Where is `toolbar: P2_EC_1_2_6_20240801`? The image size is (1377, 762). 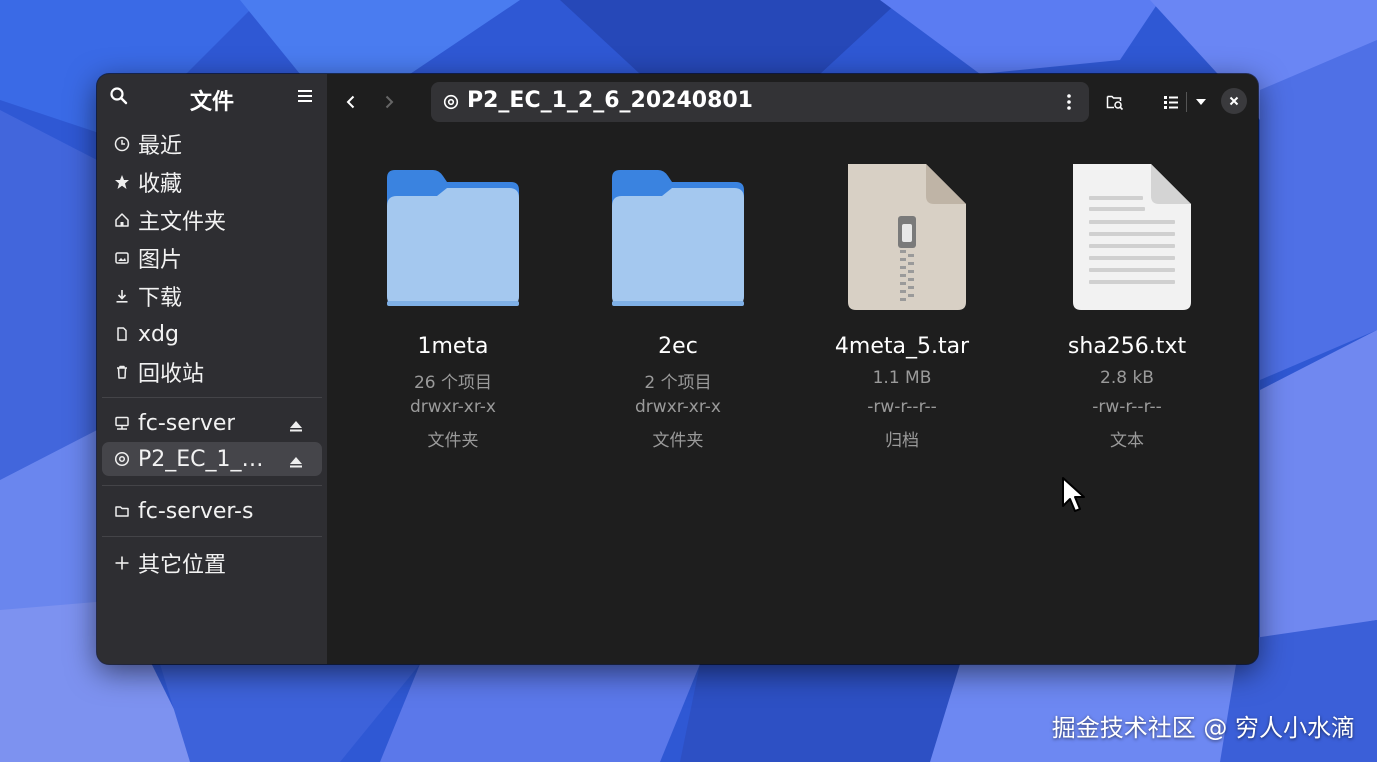
toolbar: P2_EC_1_2_6_20240801 is located at coordinates (792, 102).